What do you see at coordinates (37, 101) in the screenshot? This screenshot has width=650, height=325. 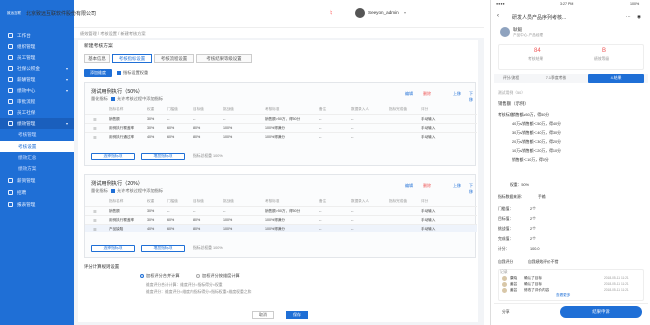 I see `sidebar-item: 审批流程` at bounding box center [37, 101].